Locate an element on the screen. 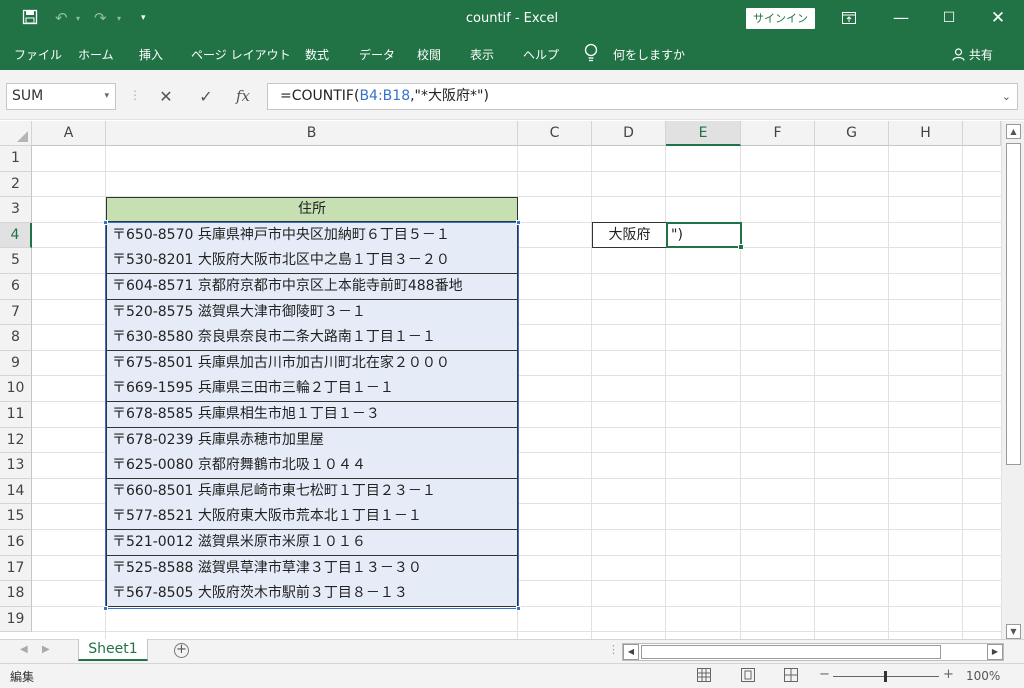 This screenshot has width=1024, height=688. cell-address: 〒521-0012 滋賀県米原市米原１０１６ is located at coordinates (312, 543).